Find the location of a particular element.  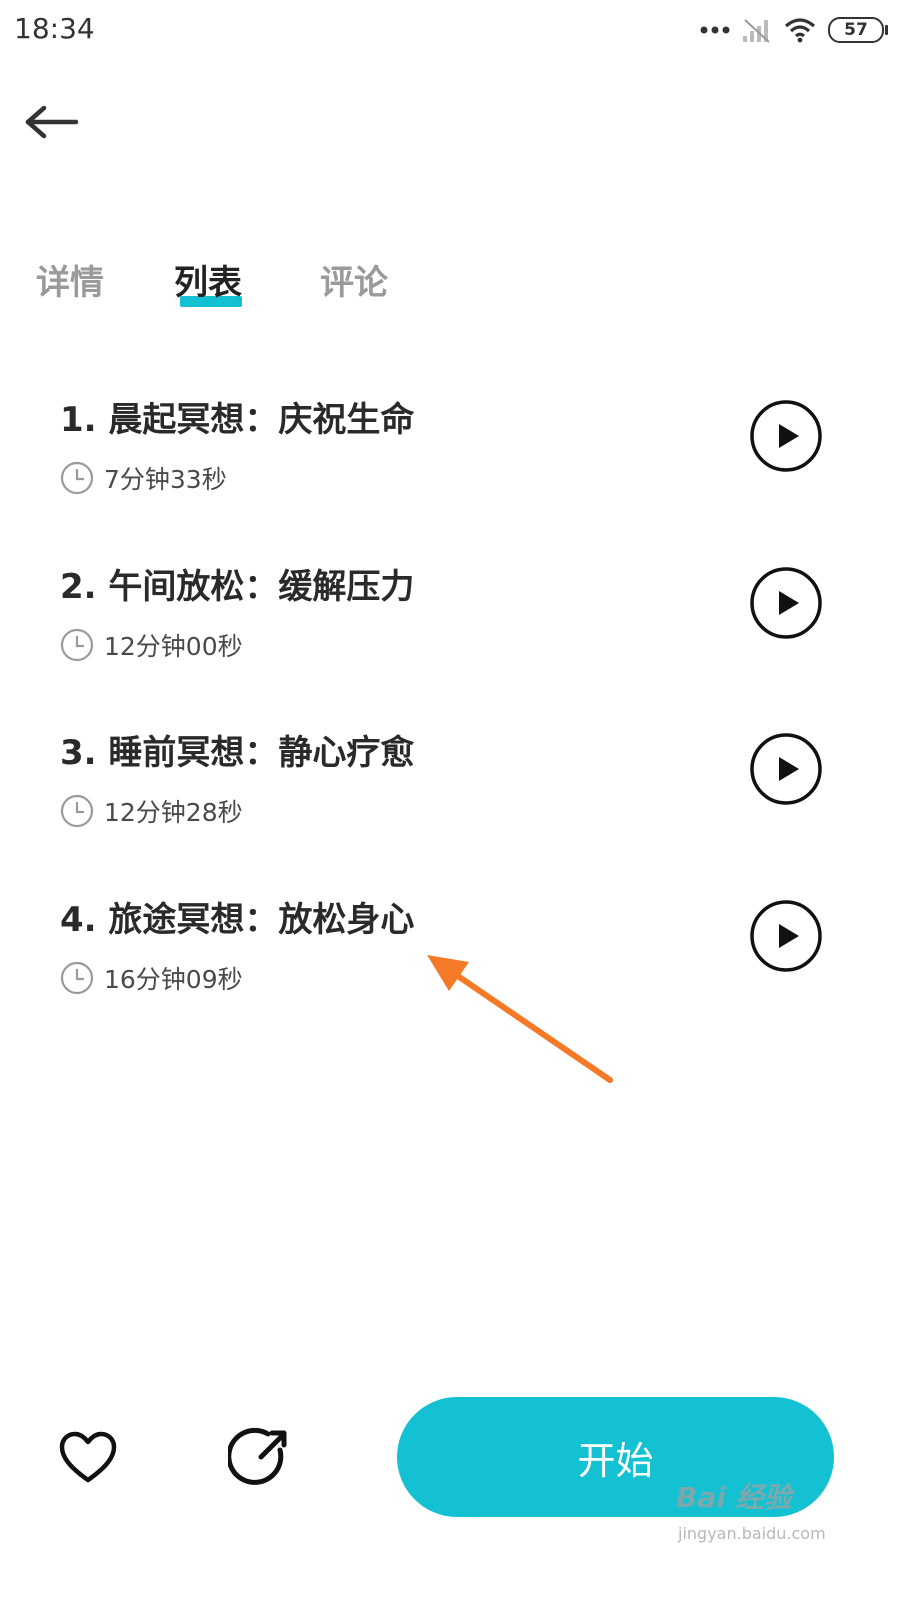

track-duration: 12分钟00秒 is located at coordinates (151, 645).